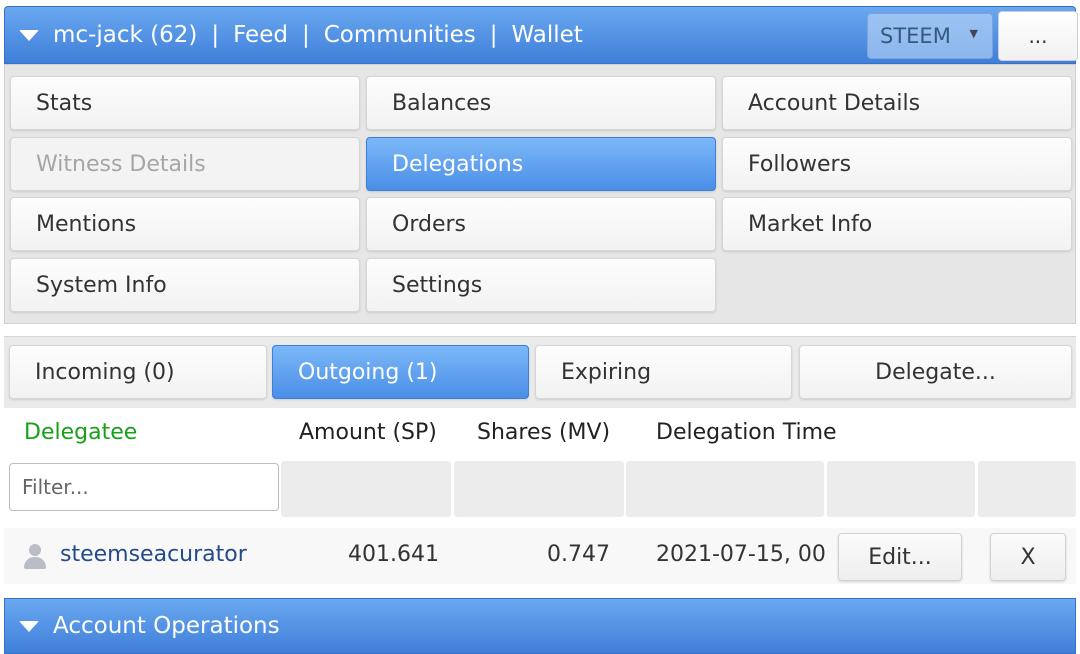 The width and height of the screenshot is (1080, 654). What do you see at coordinates (400, 372) in the screenshot?
I see `tab-outgoing: Outgoing (1)` at bounding box center [400, 372].